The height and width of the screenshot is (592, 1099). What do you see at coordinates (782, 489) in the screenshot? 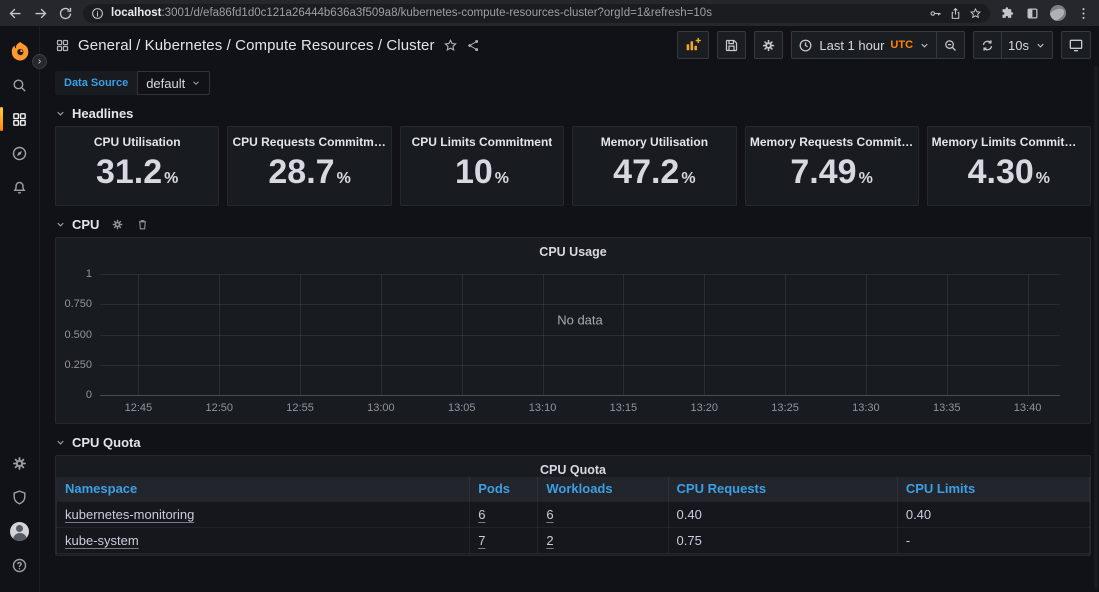
I see `column-header-cpu-requests: CPU Requests` at bounding box center [782, 489].